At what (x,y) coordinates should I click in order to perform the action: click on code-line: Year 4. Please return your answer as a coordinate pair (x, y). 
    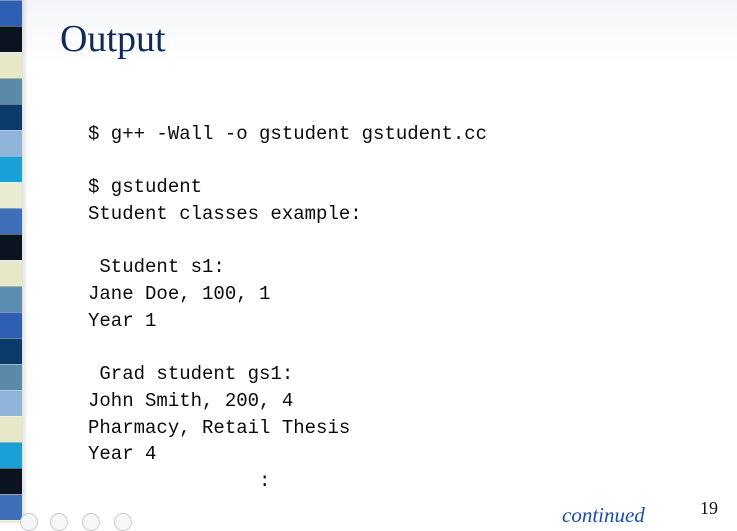
    Looking at the image, I should click on (122, 454).